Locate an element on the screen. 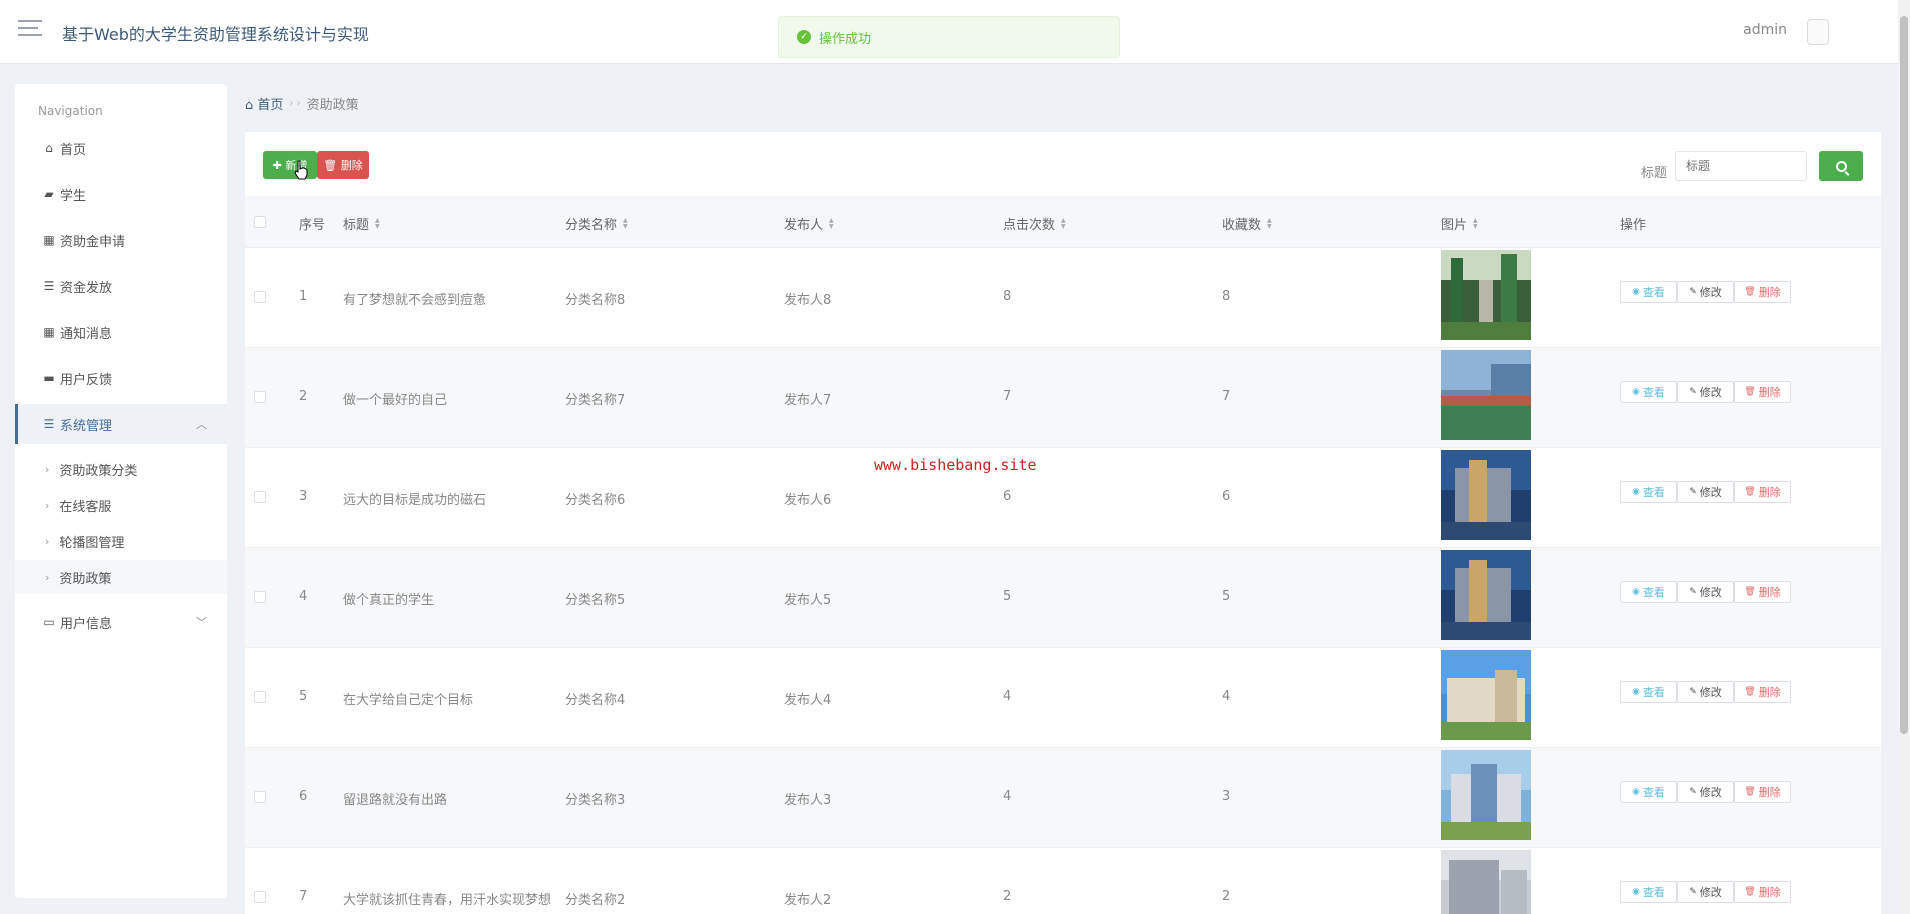 This screenshot has height=914, width=1910. sidebar-item-notifications: ▦ 通知消息 is located at coordinates (121, 332).